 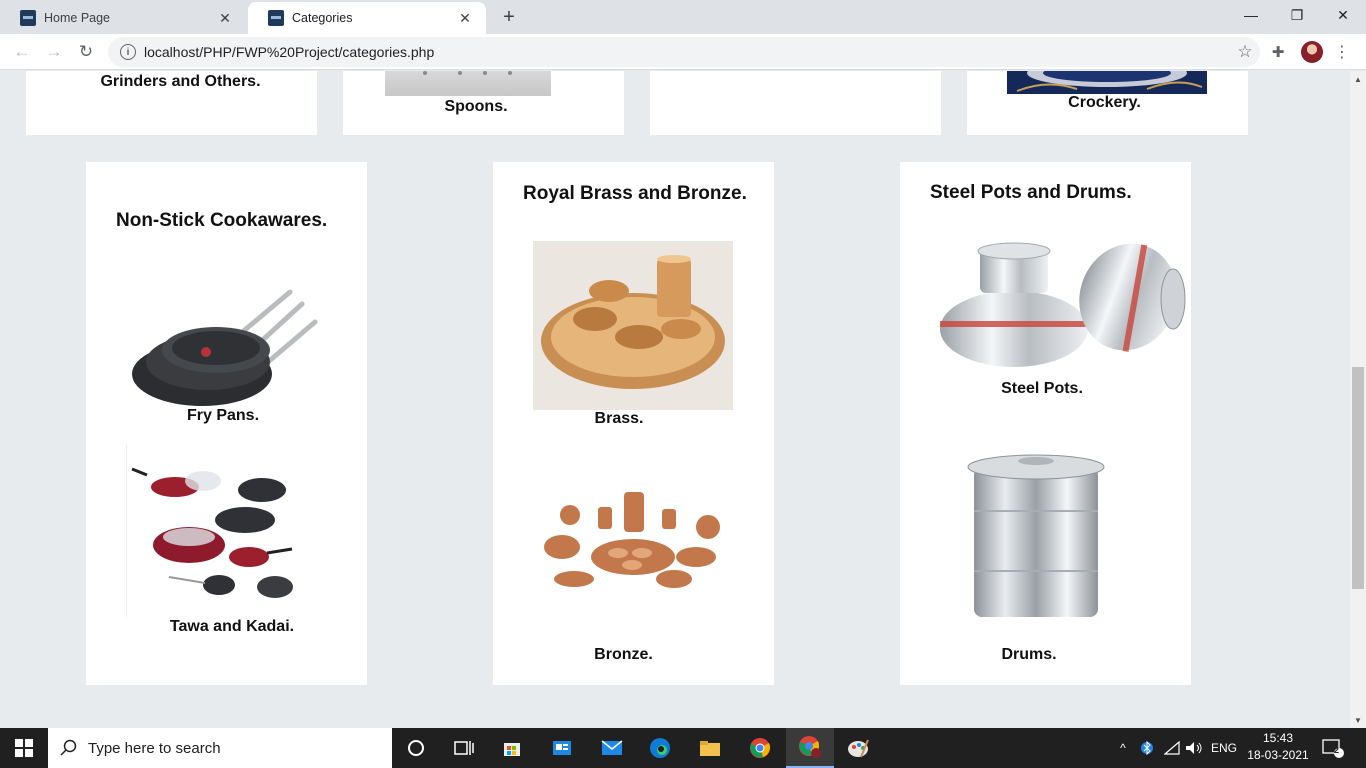 I want to click on card-title: Steel Pots and Drums., so click(x=1031, y=192).